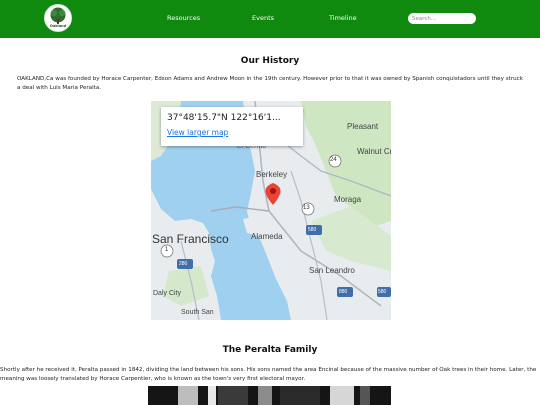 The height and width of the screenshot is (405, 540). Describe the element at coordinates (374, 151) in the screenshot. I see `map-label-walnut: Walnut Cr` at that location.